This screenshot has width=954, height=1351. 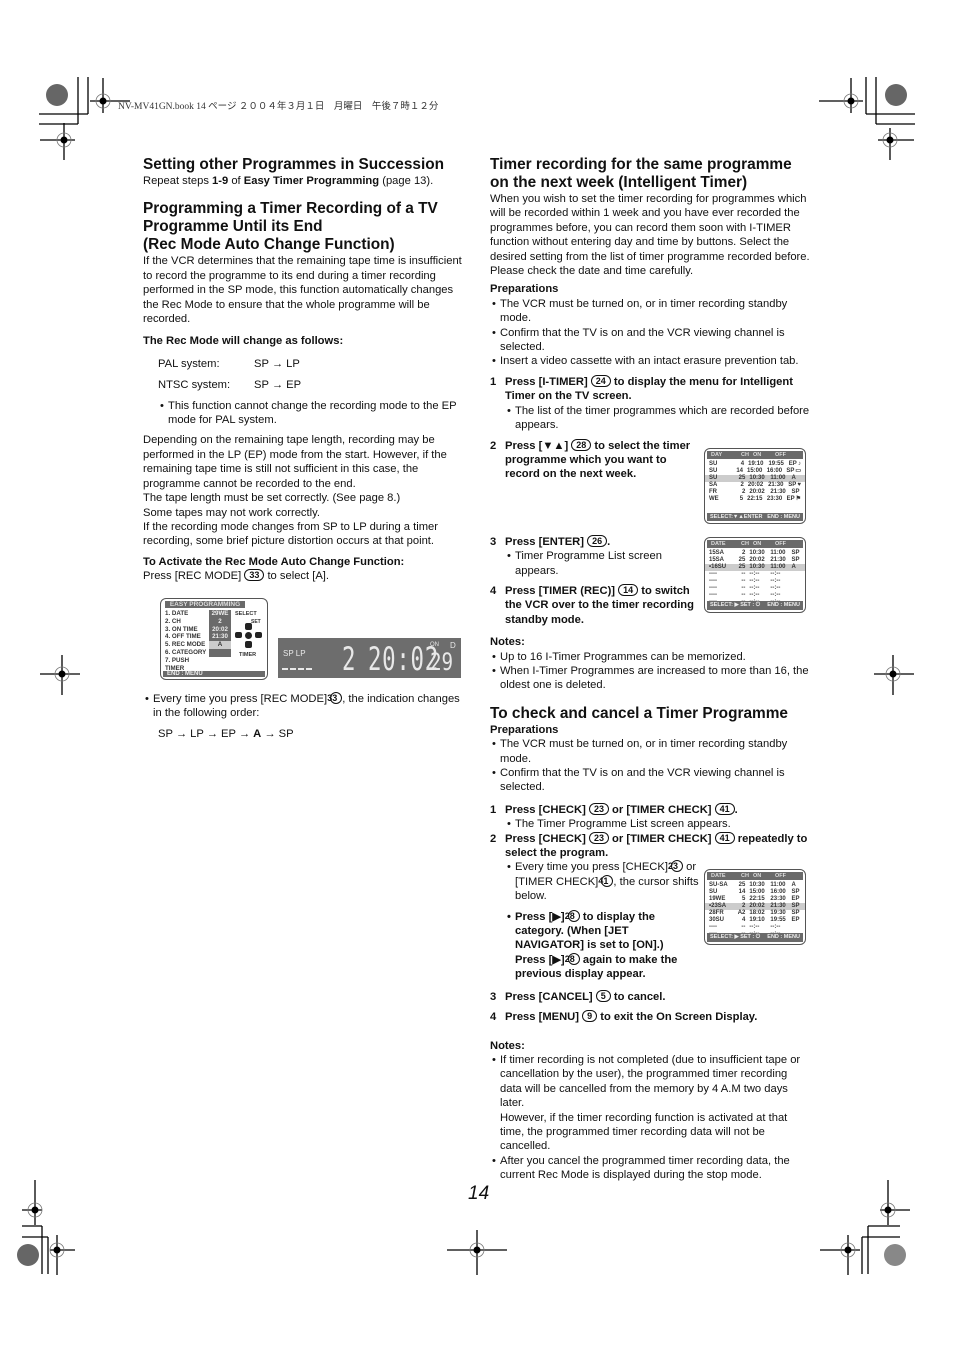 I want to click on osd-footer-right: END : MENU, so click(x=783, y=517).